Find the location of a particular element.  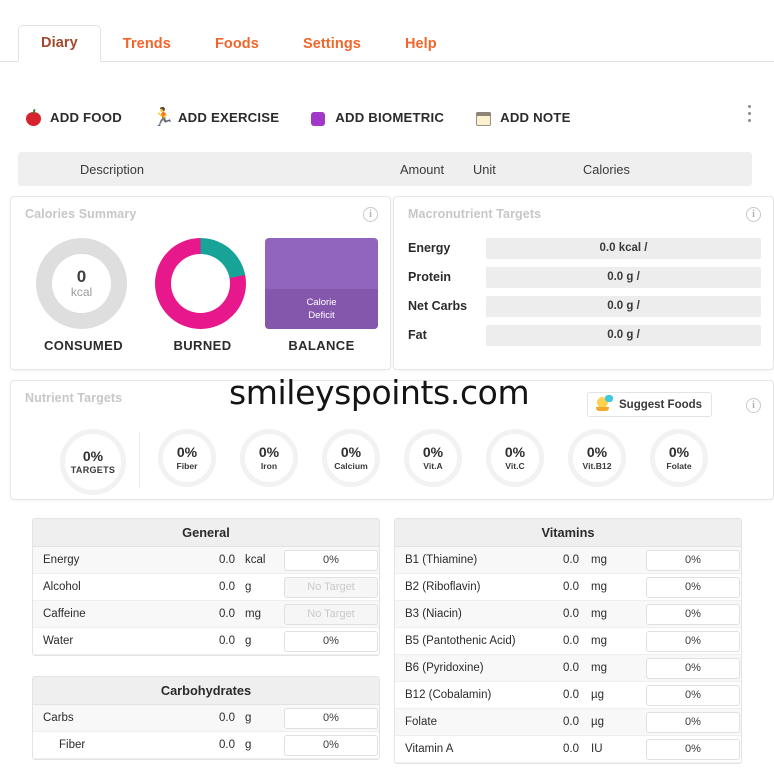

nutrient-circle-vit-c: 0% Vit.C is located at coordinates (515, 458).